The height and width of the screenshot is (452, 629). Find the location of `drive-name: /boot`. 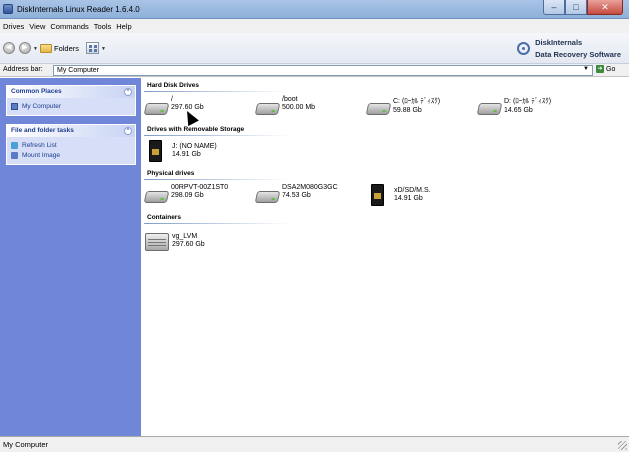

drive-name: /boot is located at coordinates (290, 99).